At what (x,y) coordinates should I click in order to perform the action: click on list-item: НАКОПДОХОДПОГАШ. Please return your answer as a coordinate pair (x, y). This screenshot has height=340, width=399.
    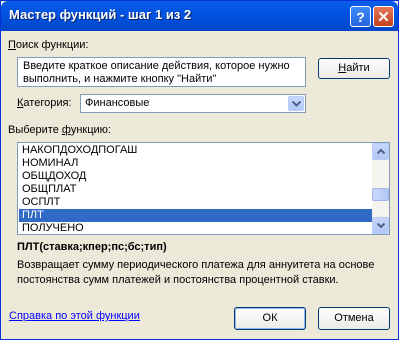
    Looking at the image, I should click on (196, 150).